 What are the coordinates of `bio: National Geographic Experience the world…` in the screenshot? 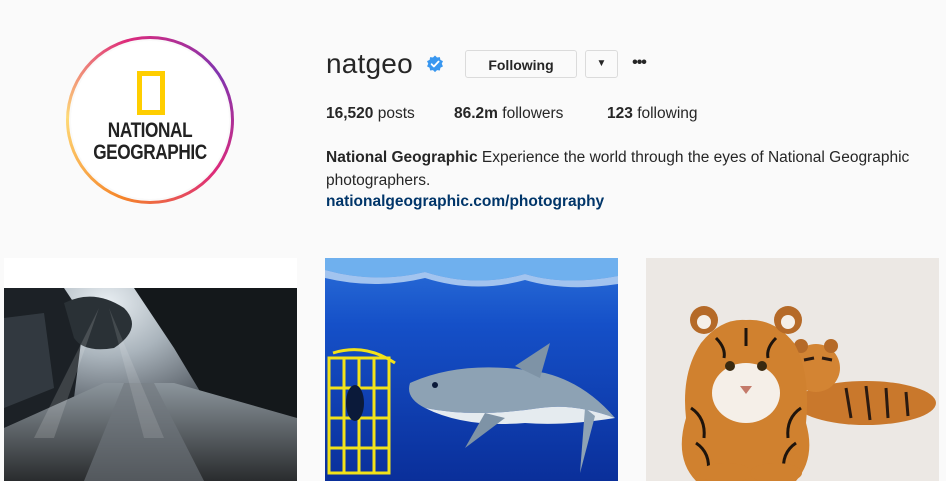 It's located at (631, 169).